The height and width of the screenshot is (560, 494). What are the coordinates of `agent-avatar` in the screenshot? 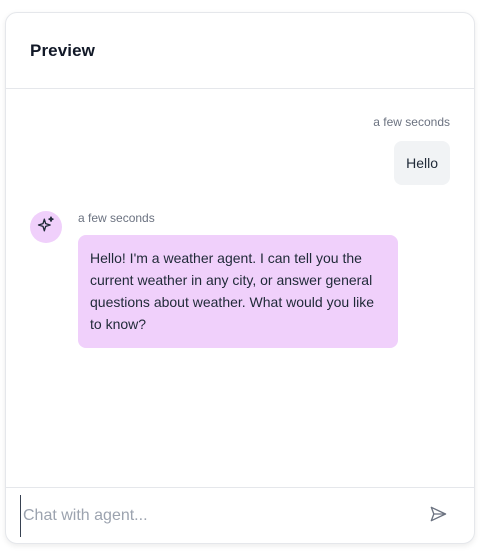 It's located at (46, 227).